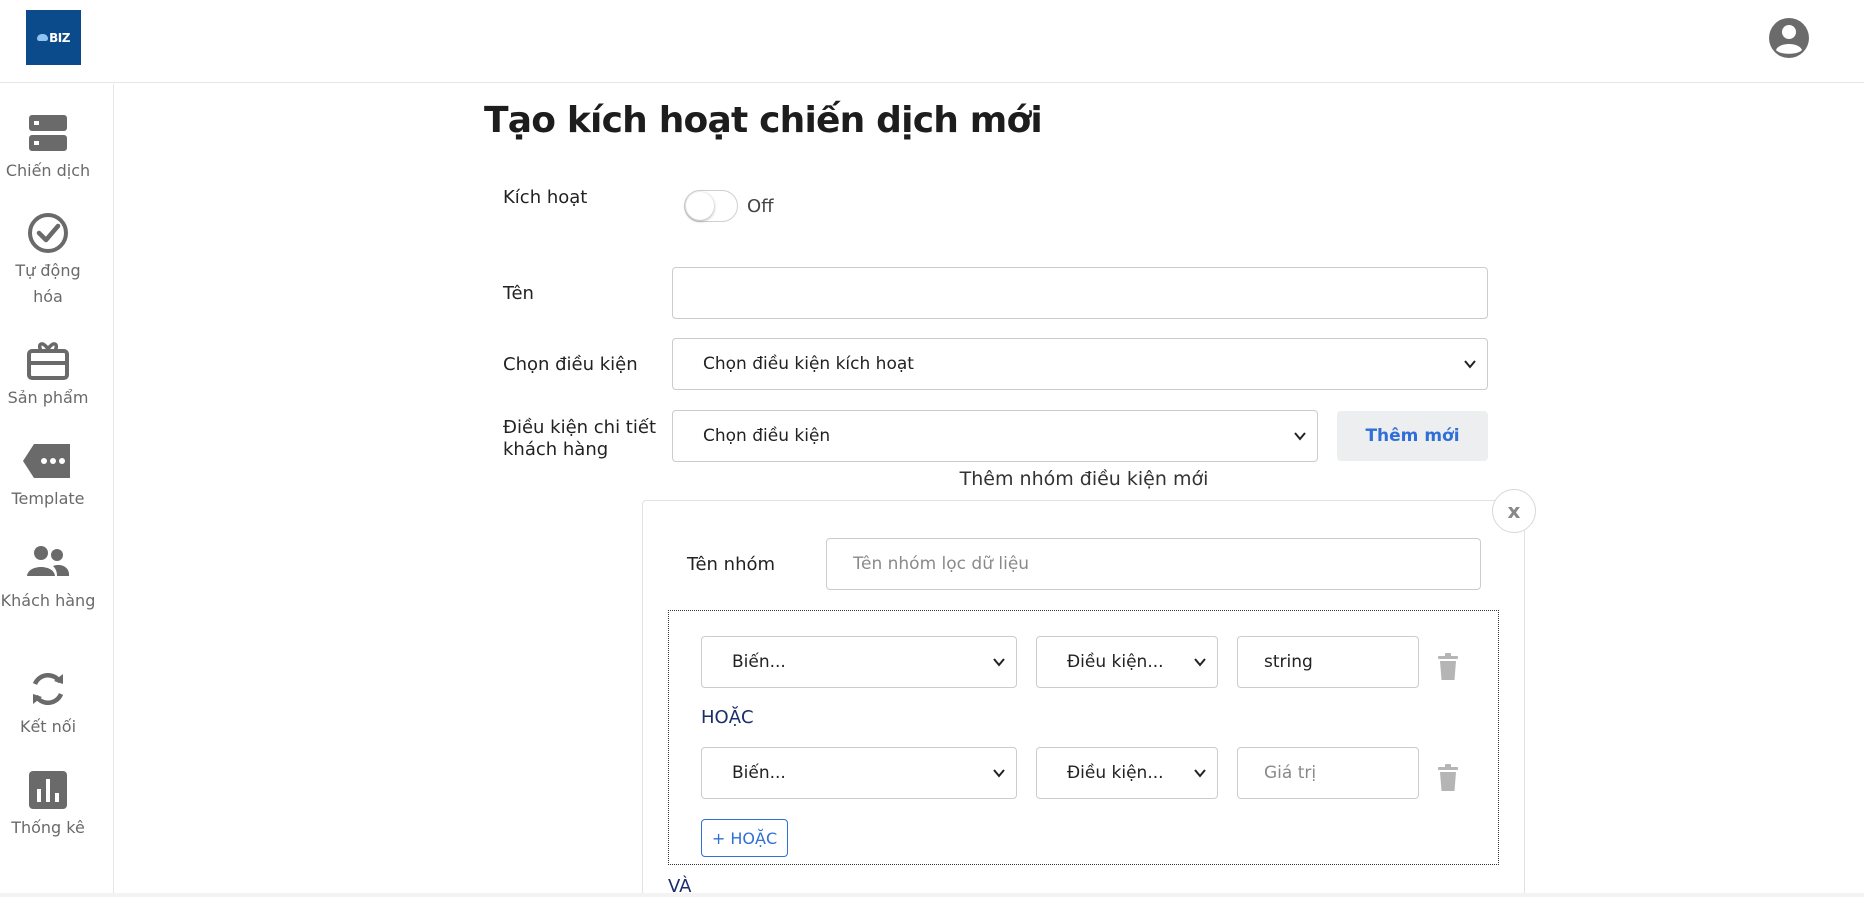  I want to click on users-icon, so click(48, 561).